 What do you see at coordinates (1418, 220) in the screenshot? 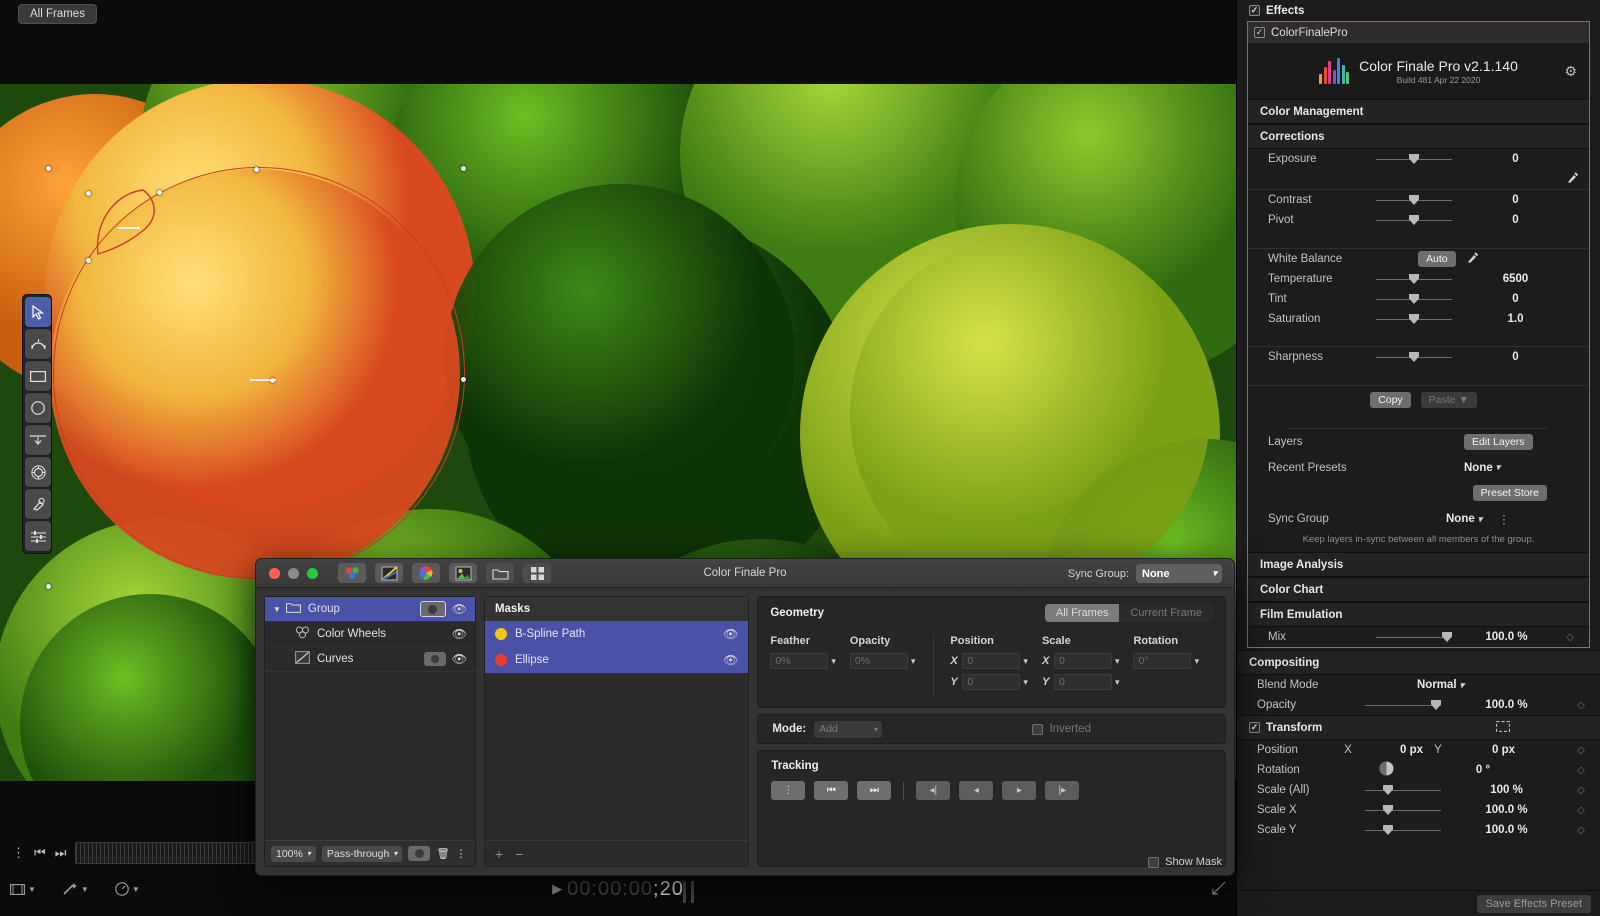
I see `param-pivot: Pivot 0` at bounding box center [1418, 220].